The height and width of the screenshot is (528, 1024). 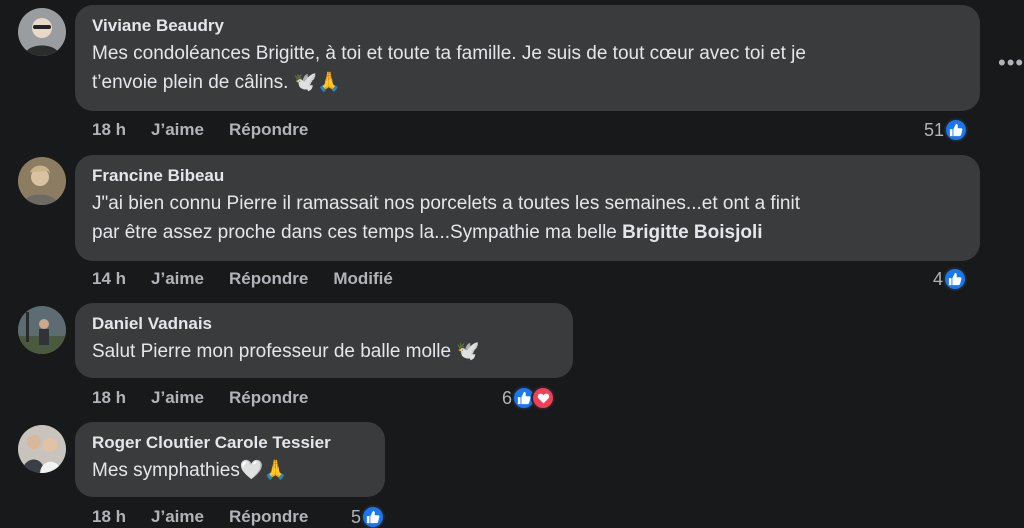 What do you see at coordinates (527, 26) in the screenshot?
I see `comment-author: Viviane Beaudry` at bounding box center [527, 26].